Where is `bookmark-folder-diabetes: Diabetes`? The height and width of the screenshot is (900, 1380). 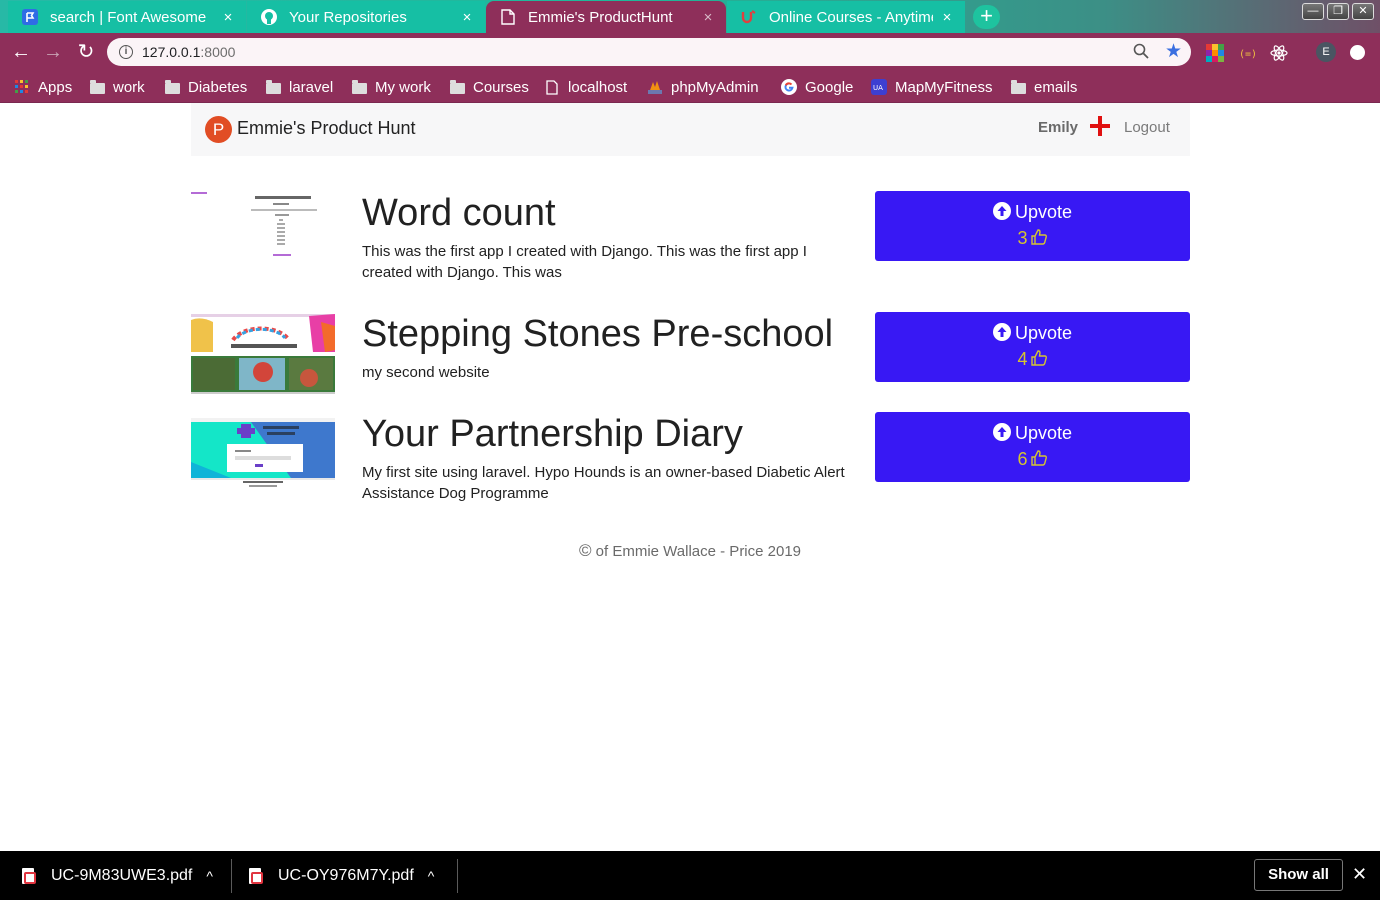
bookmark-folder-diabetes: Diabetes is located at coordinates (205, 87).